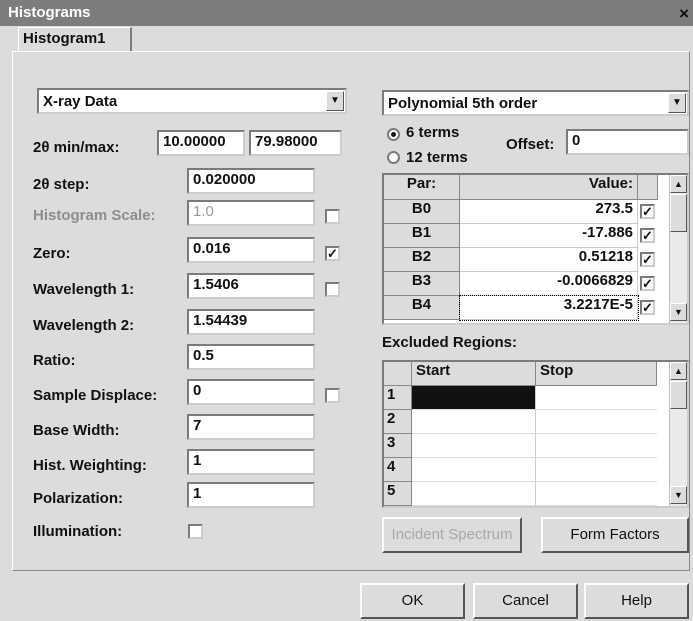  I want to click on form-factors-button: Form Factors, so click(615, 535).